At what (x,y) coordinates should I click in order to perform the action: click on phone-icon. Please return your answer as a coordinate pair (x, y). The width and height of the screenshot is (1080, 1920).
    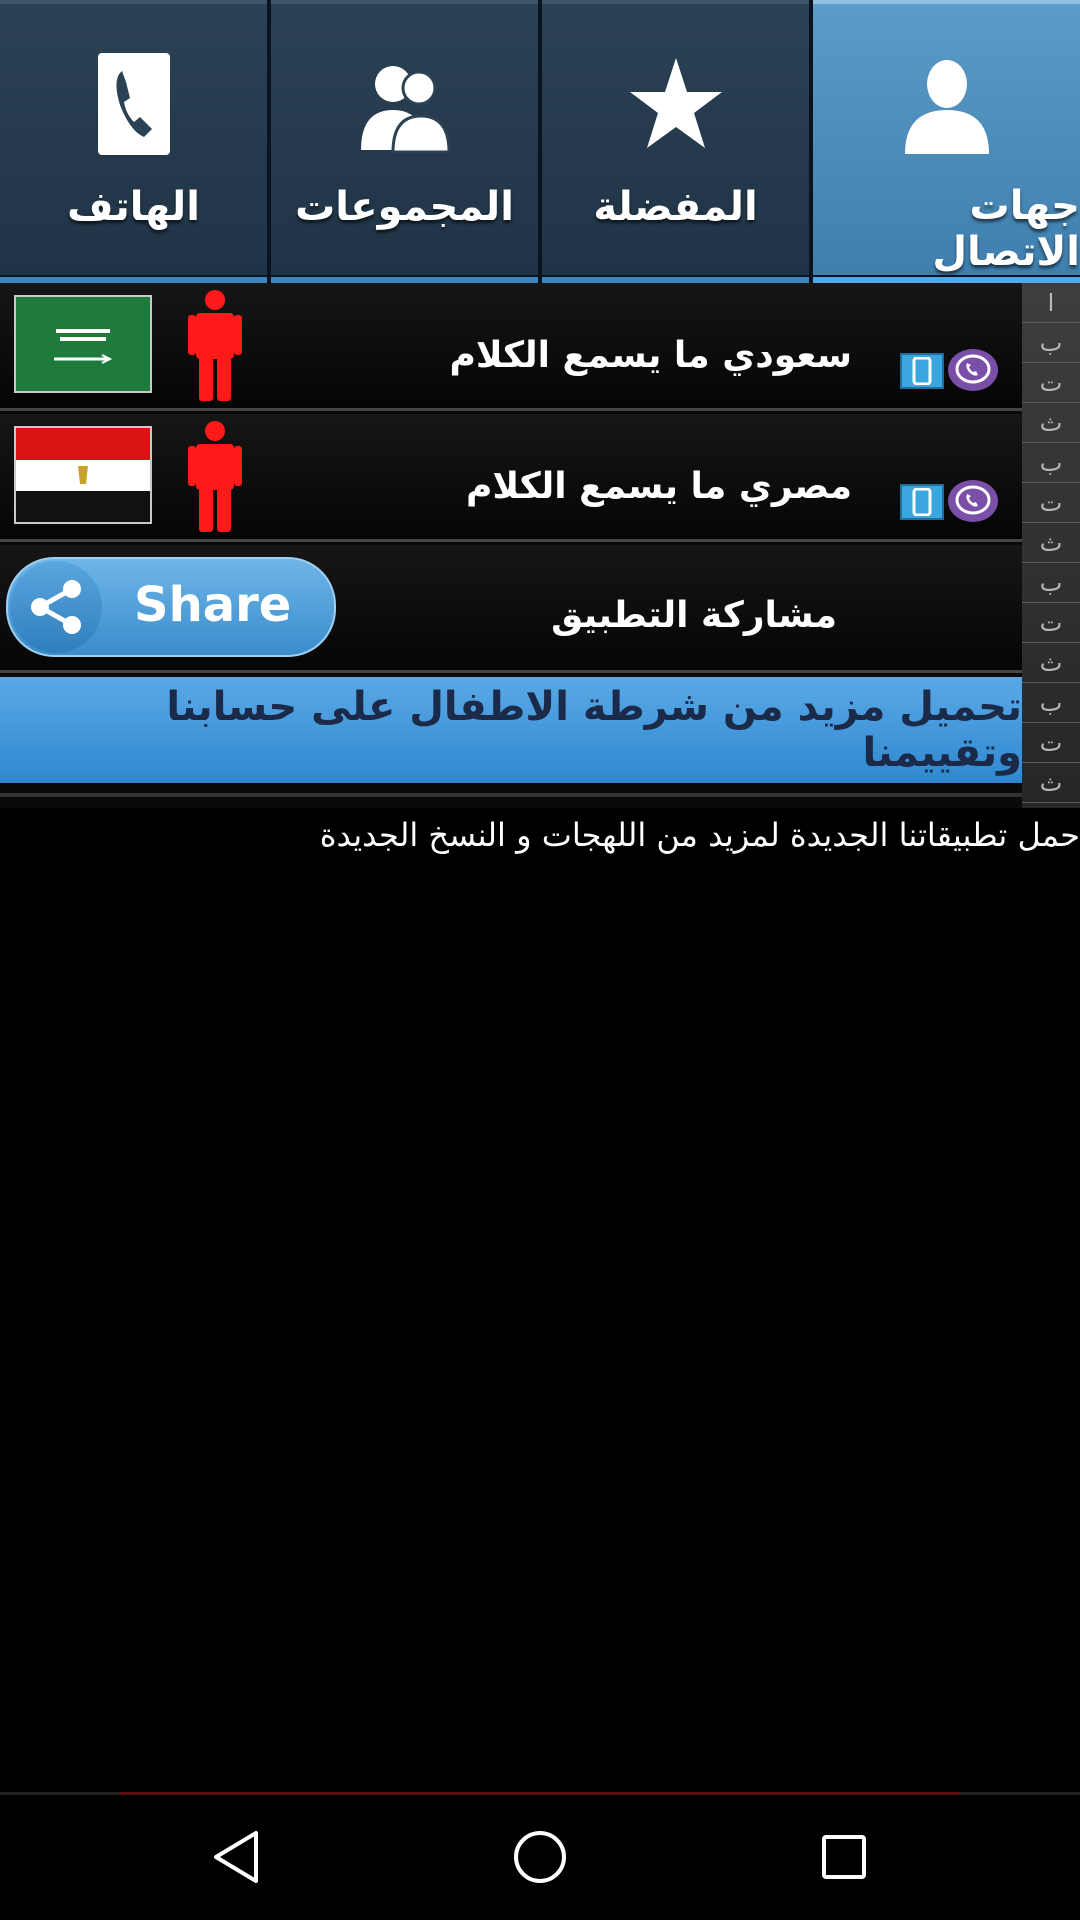
    Looking at the image, I should click on (134, 104).